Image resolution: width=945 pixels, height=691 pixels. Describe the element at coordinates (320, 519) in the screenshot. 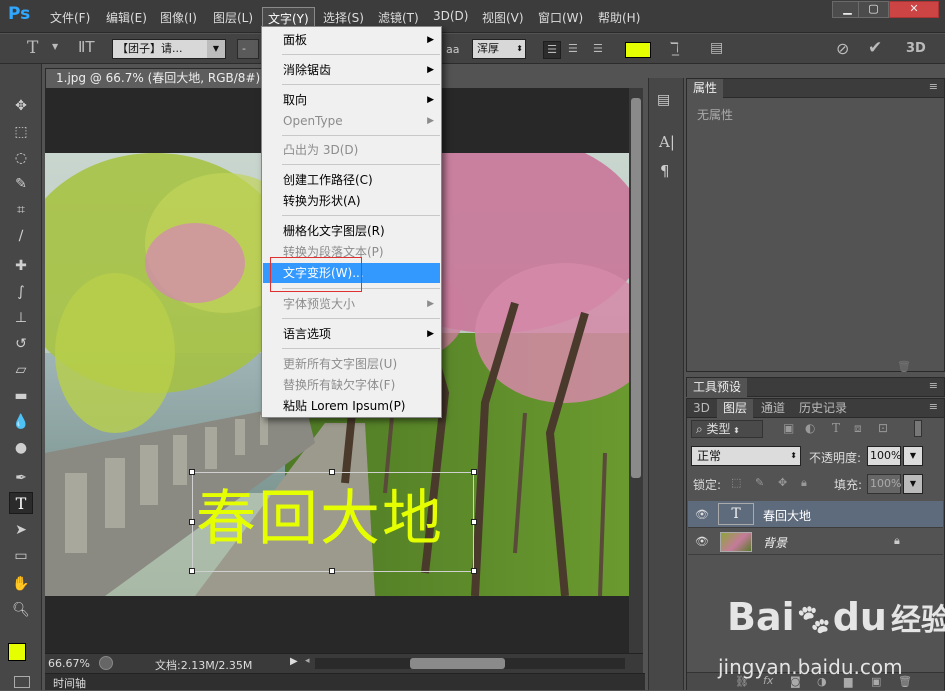

I see `canvas-text-layer: 春回大地` at that location.